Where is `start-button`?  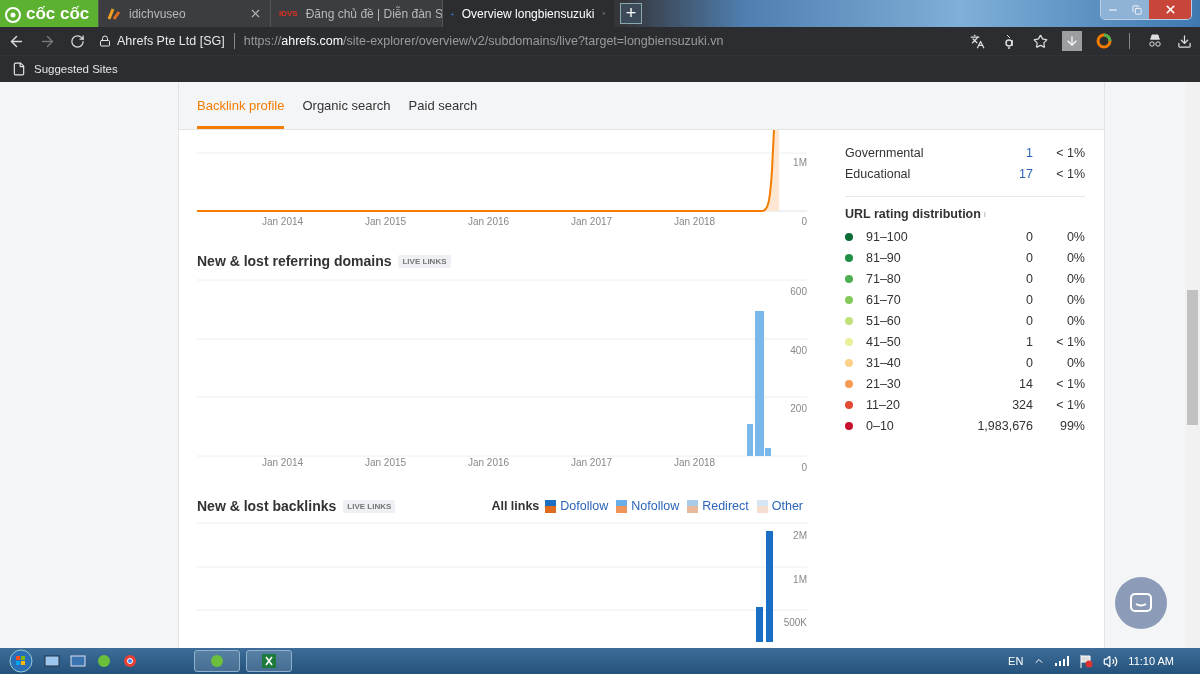
start-button is located at coordinates (21, 661).